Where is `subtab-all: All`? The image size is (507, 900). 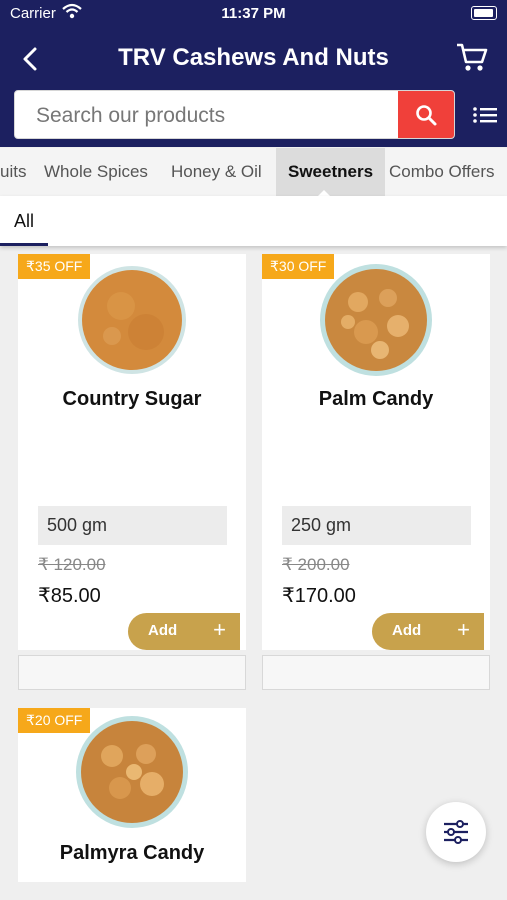 subtab-all: All is located at coordinates (24, 221).